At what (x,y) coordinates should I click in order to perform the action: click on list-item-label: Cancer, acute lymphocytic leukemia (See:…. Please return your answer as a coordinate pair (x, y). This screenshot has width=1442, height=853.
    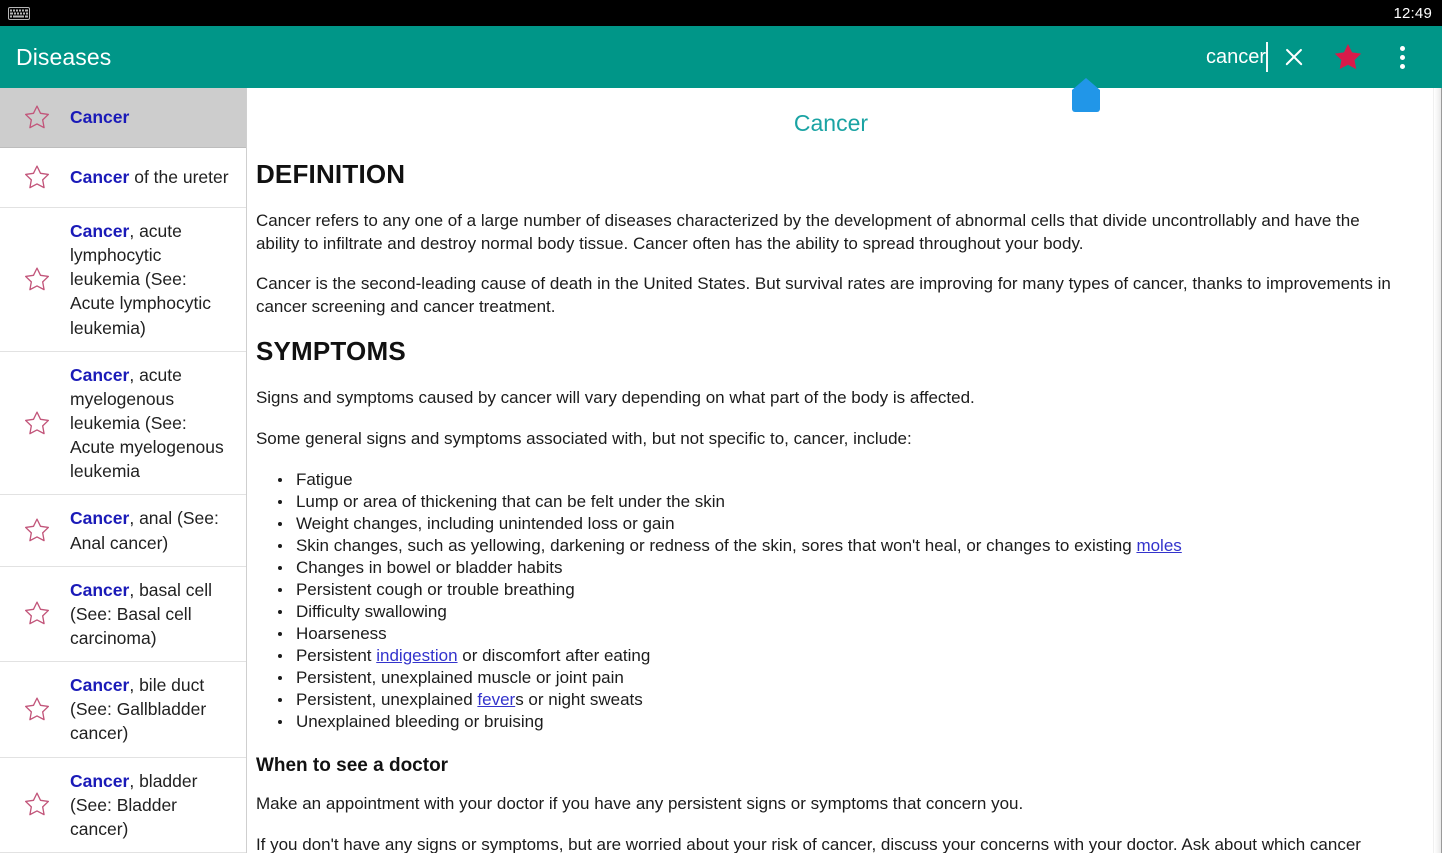
    Looking at the image, I should click on (141, 279).